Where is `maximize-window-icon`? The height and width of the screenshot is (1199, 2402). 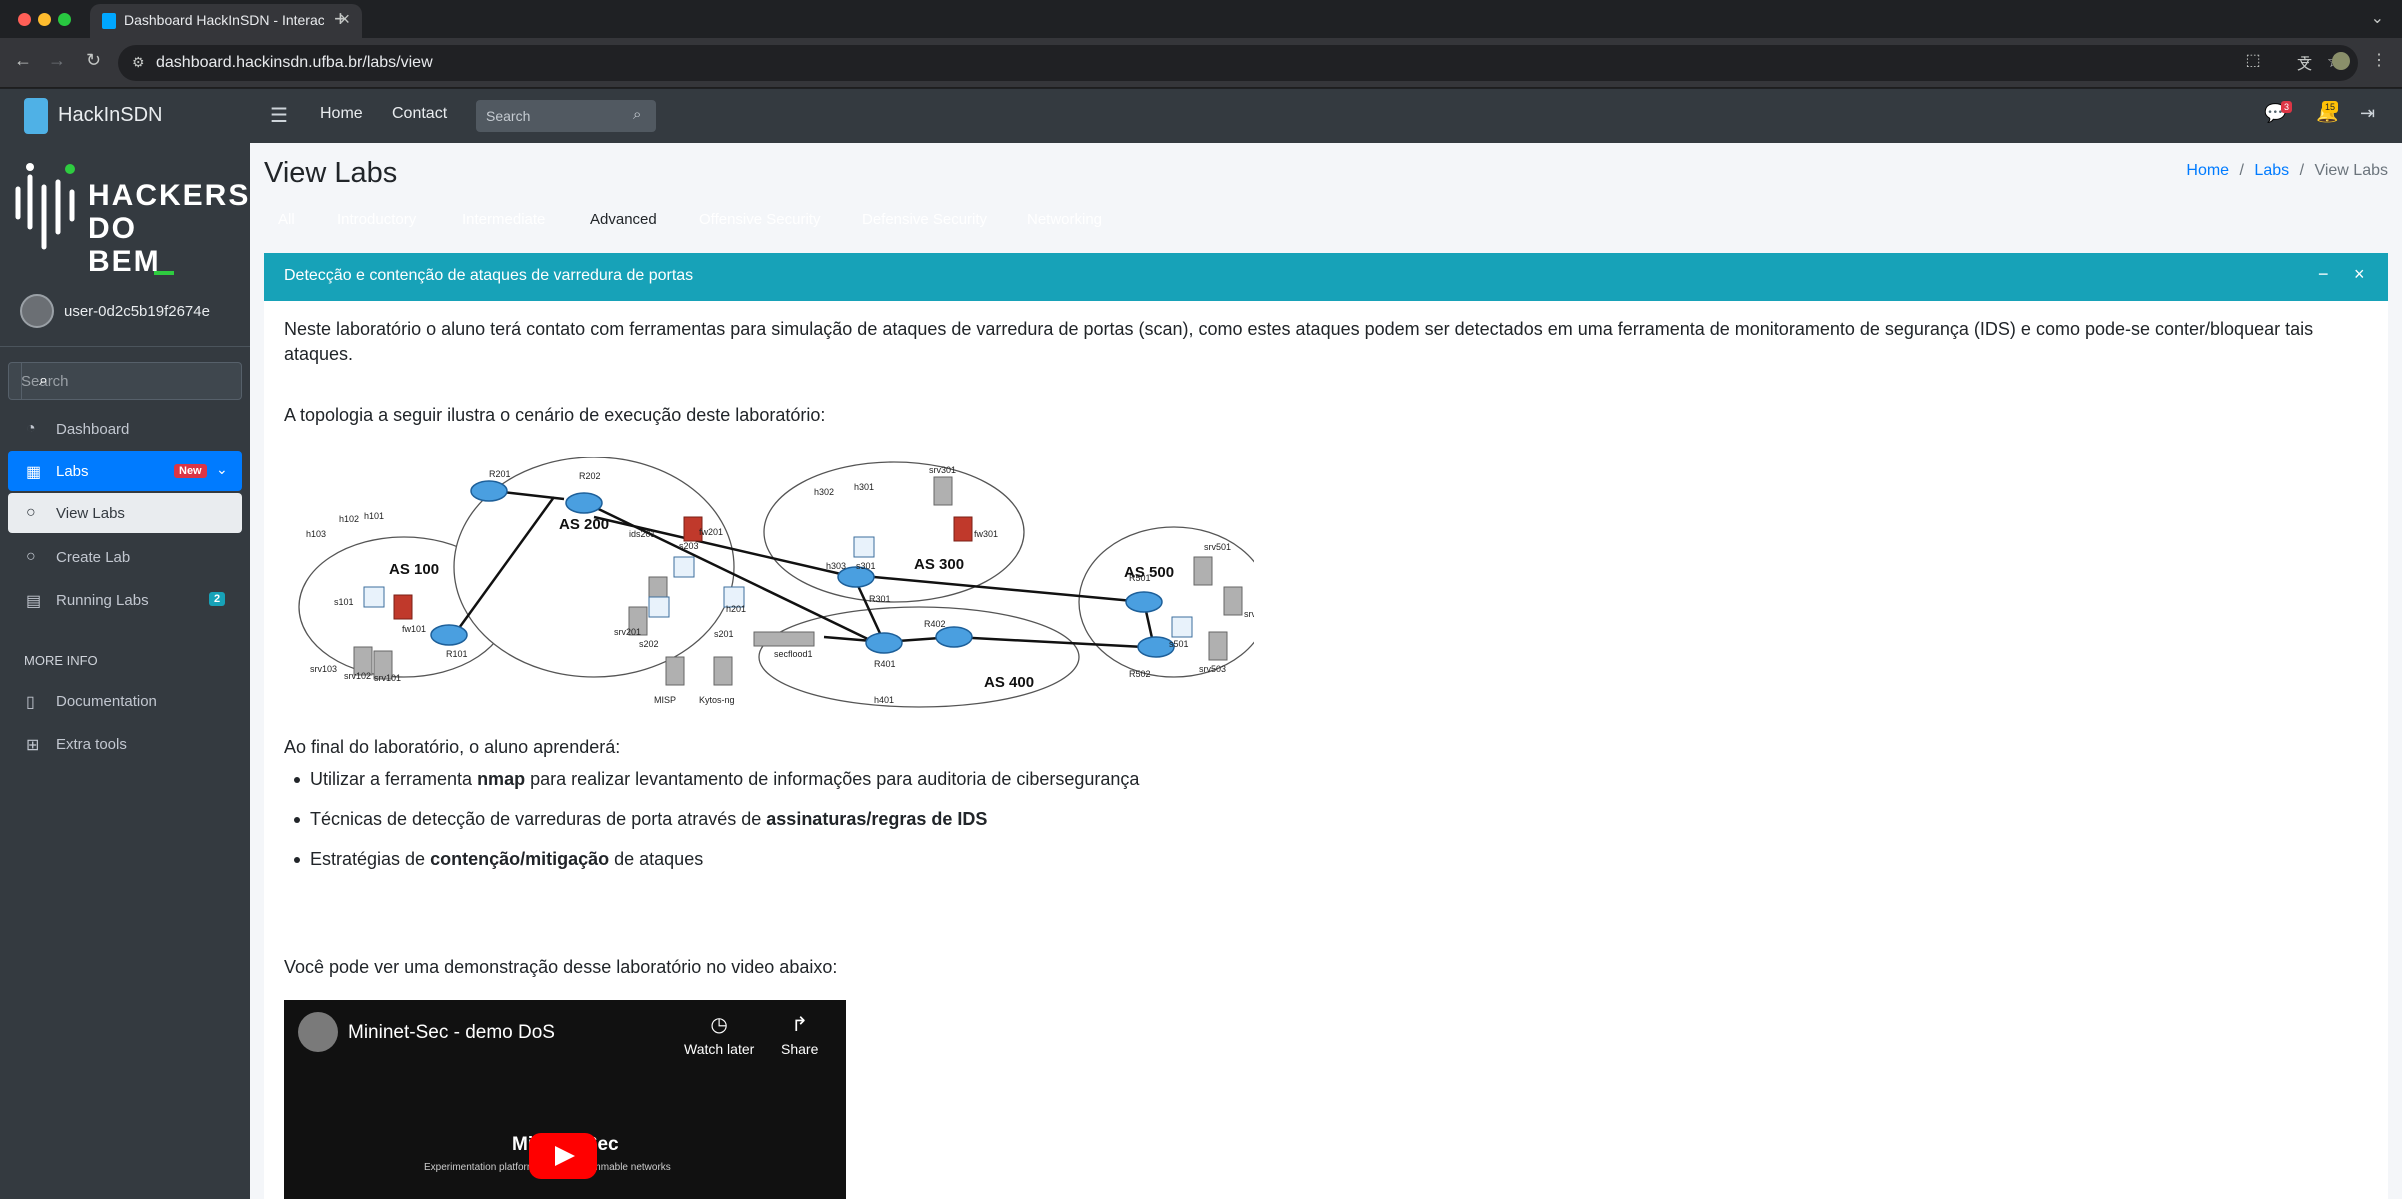 maximize-window-icon is located at coordinates (64, 19).